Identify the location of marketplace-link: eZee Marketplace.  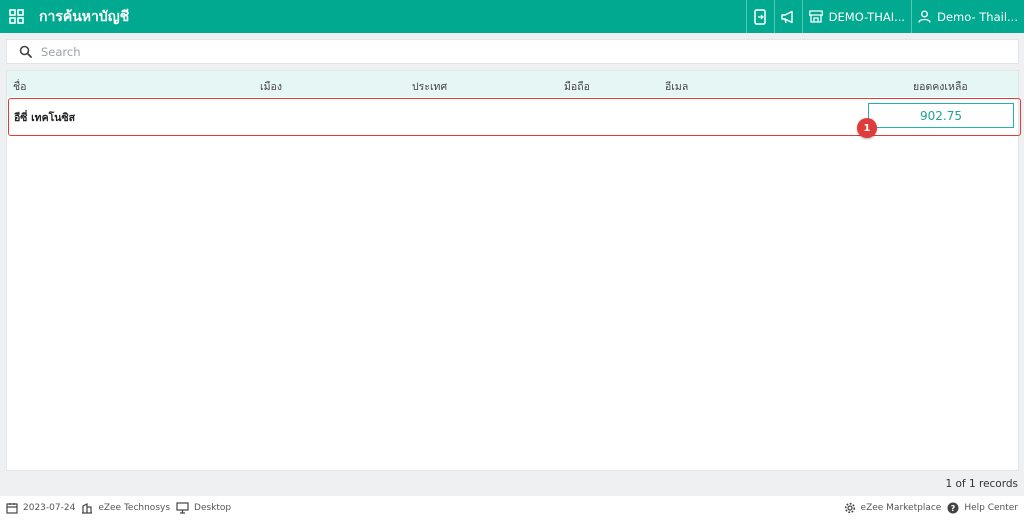
(892, 508).